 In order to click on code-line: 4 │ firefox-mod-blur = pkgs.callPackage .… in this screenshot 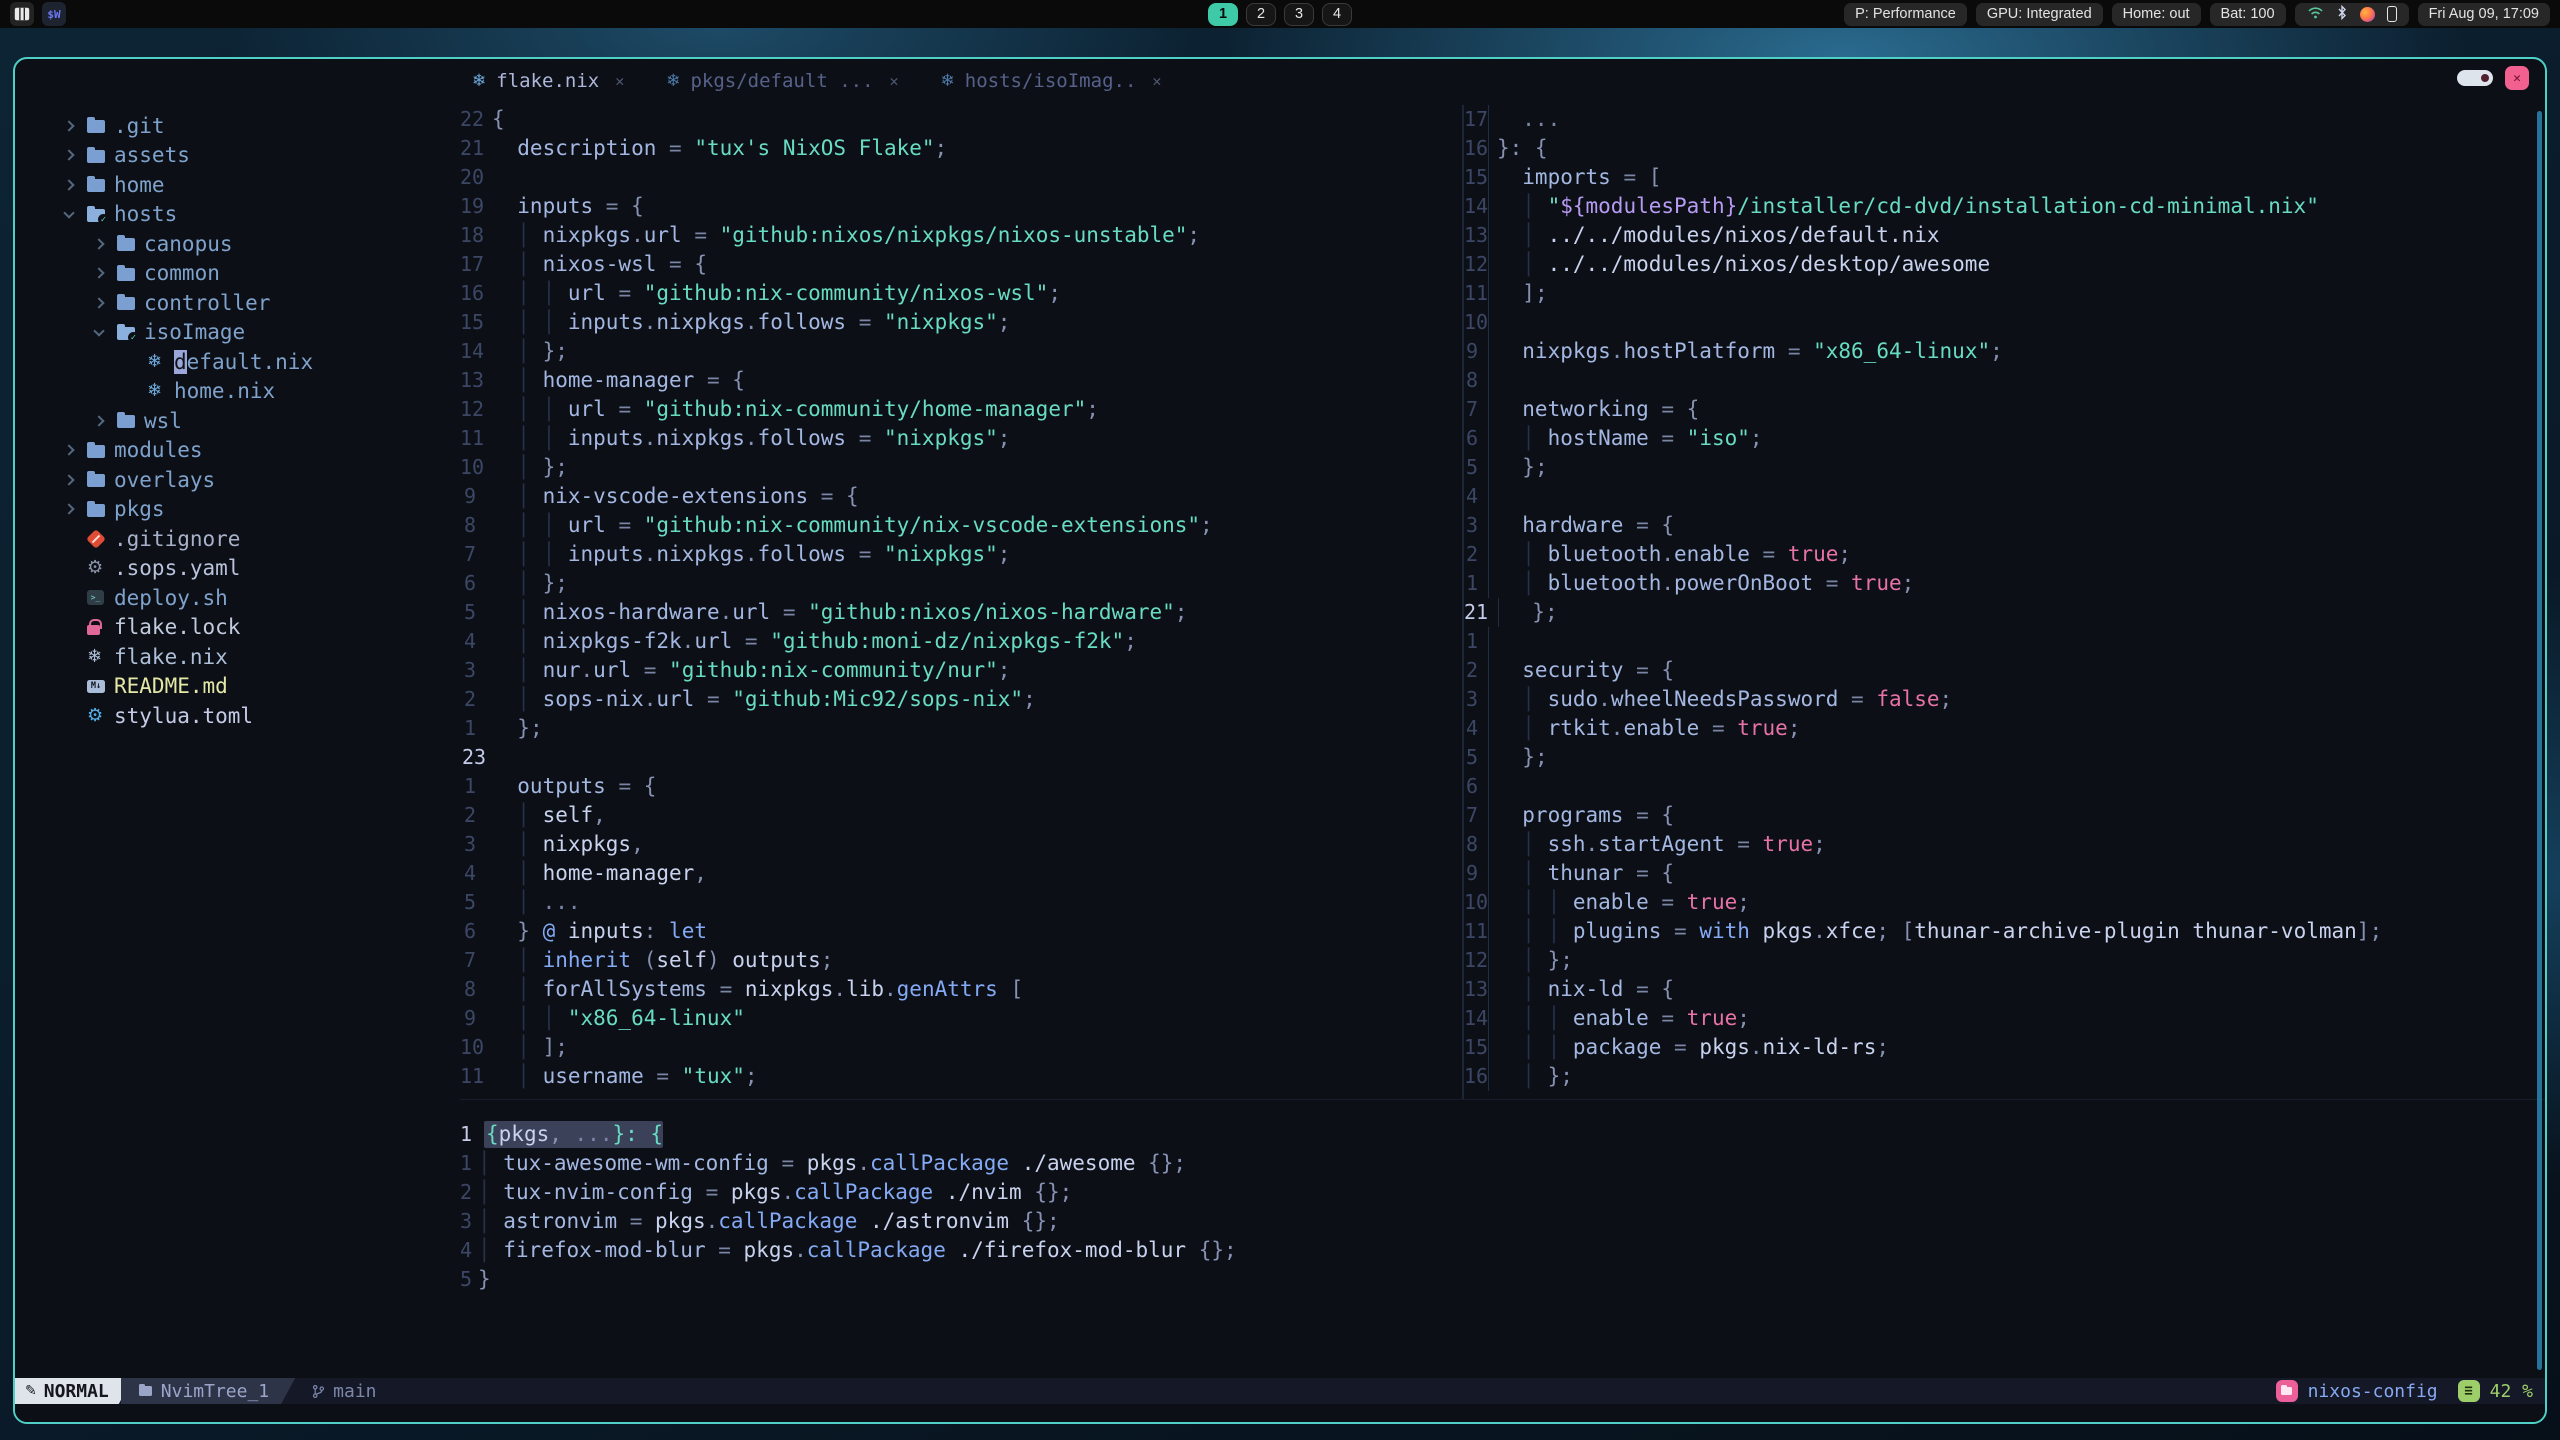, I will do `click(1502, 1250)`.